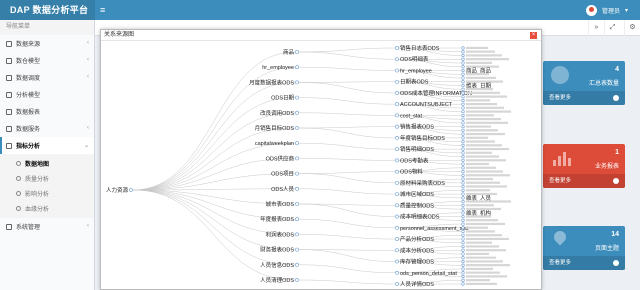 This screenshot has height=290, width=640. I want to click on sidebar-item-data-report: 数据报表, so click(47, 111).